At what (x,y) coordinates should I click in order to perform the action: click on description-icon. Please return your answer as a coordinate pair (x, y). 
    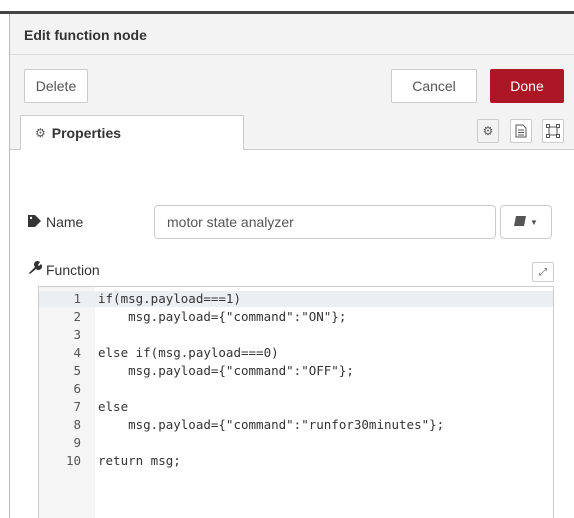
    Looking at the image, I should click on (521, 131).